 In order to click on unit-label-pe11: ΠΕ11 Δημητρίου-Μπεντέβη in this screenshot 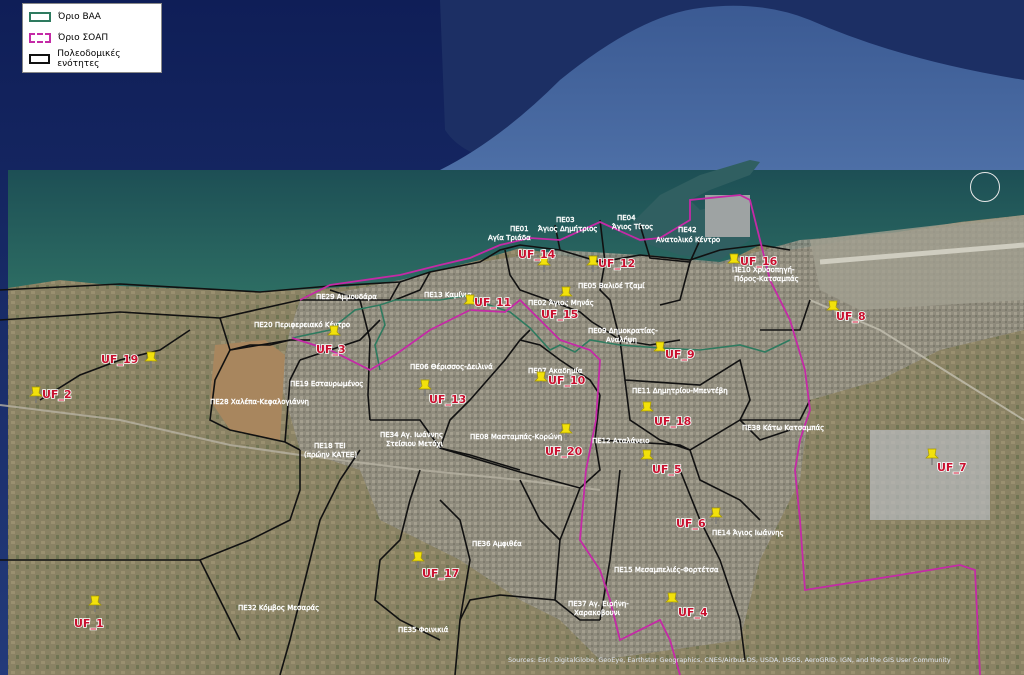, I will do `click(680, 391)`.